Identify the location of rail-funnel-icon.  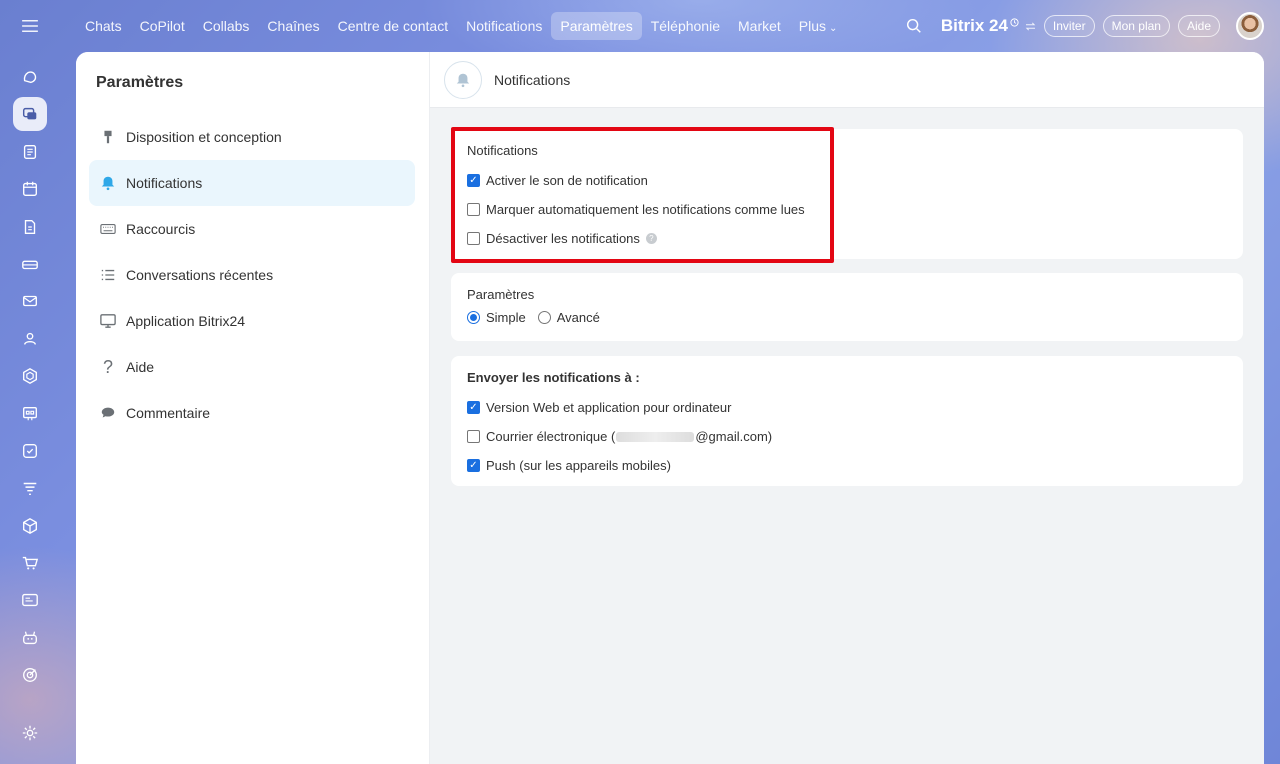
(30, 488).